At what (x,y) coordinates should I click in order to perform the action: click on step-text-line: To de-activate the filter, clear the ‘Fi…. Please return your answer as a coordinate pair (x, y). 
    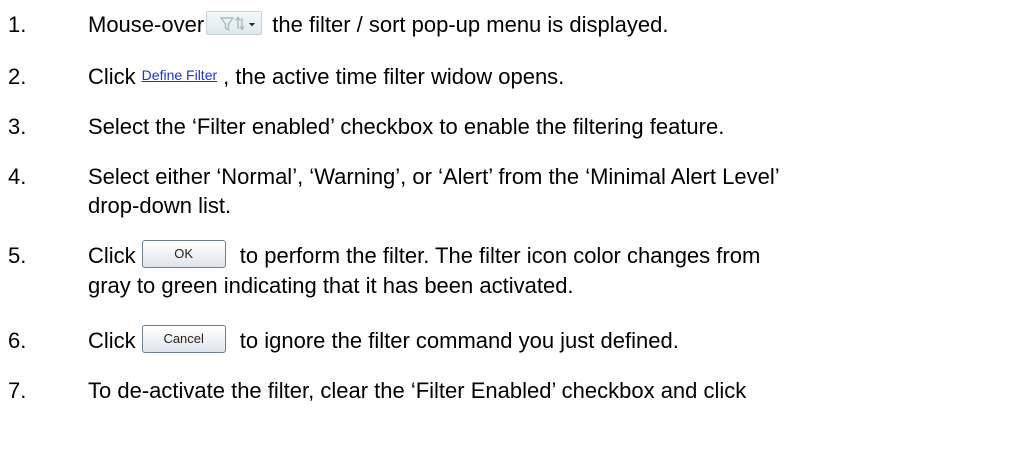
    Looking at the image, I should click on (417, 390).